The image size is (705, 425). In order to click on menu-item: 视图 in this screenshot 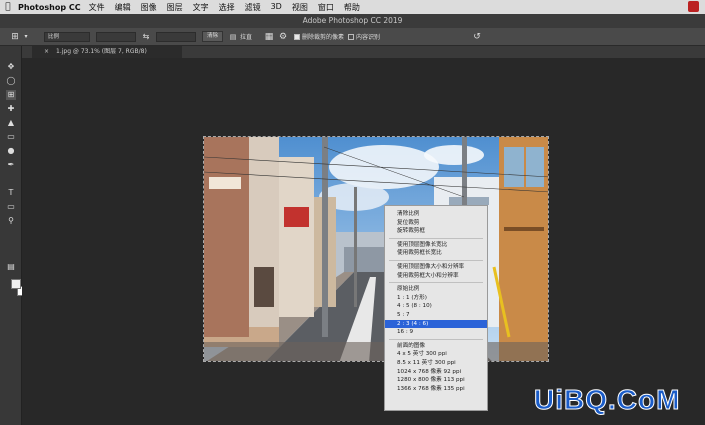, I will do `click(300, 7)`.